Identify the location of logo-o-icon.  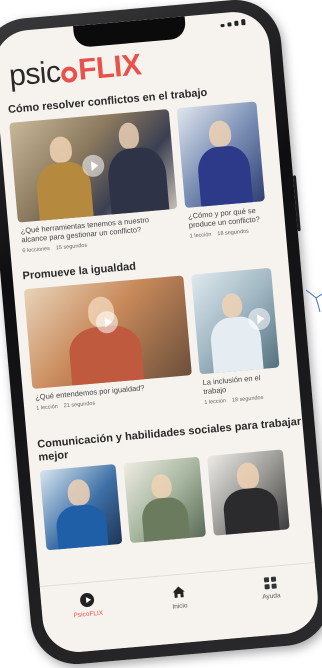
(69, 74).